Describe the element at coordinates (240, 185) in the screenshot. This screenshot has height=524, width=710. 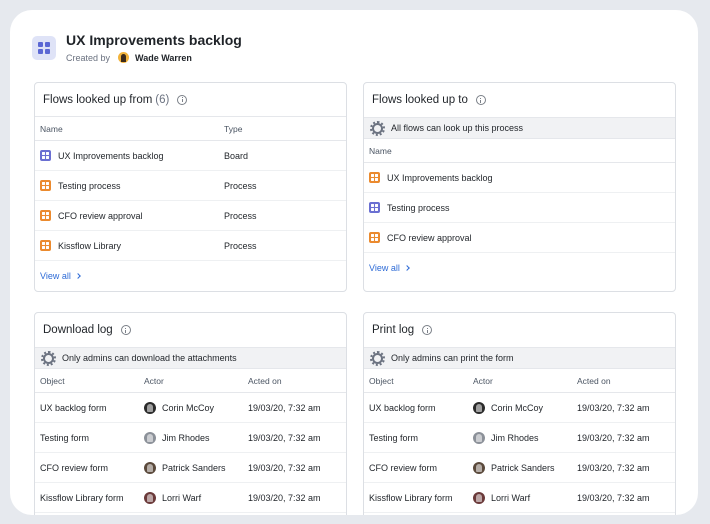
I see `flow-type: Process` at that location.